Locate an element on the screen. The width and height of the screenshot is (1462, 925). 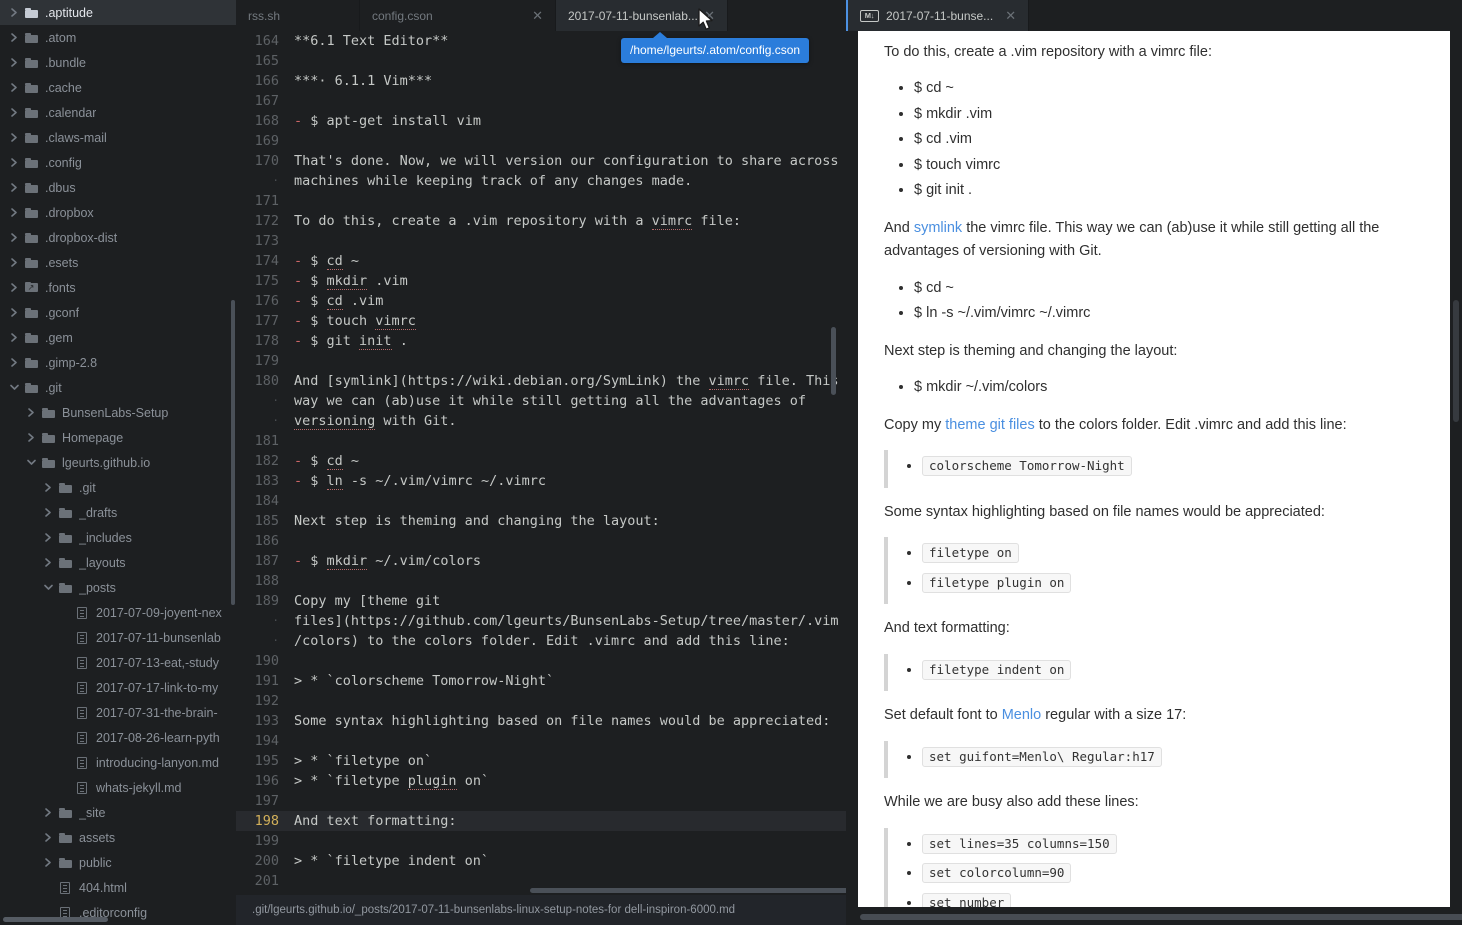
tree-item-cache: .cache is located at coordinates (118, 87).